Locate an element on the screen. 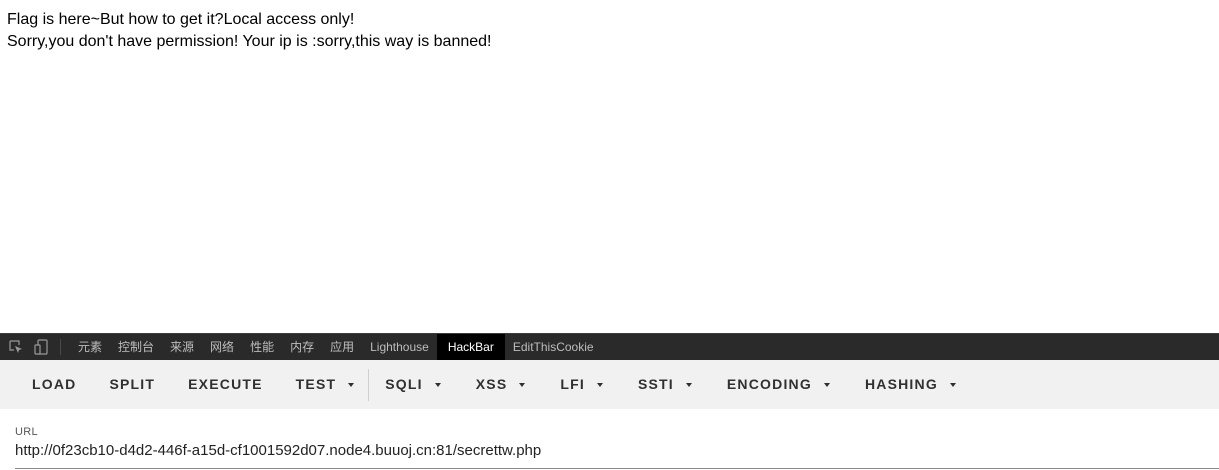  xss-menu-button: XSS is located at coordinates (501, 384).